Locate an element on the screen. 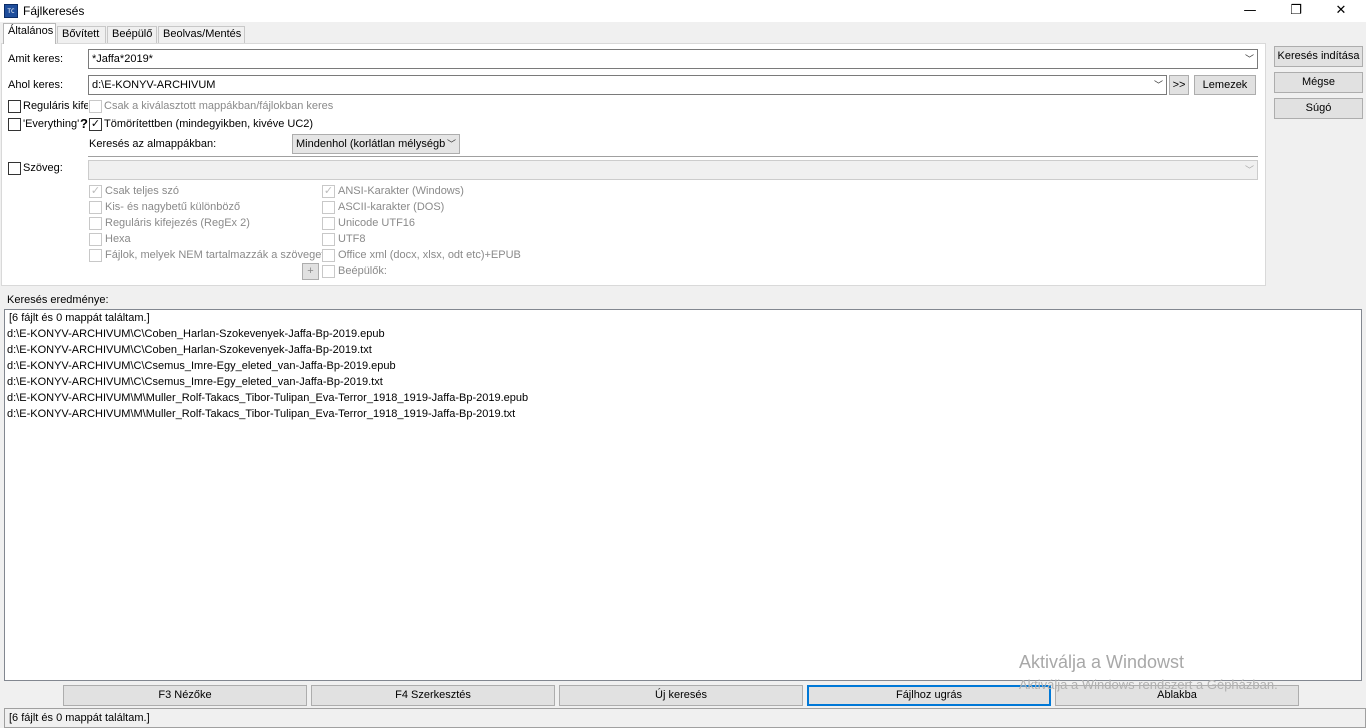 Image resolution: width=1366 pixels, height=728 pixels. close-button: ✕ is located at coordinates (1341, 11).